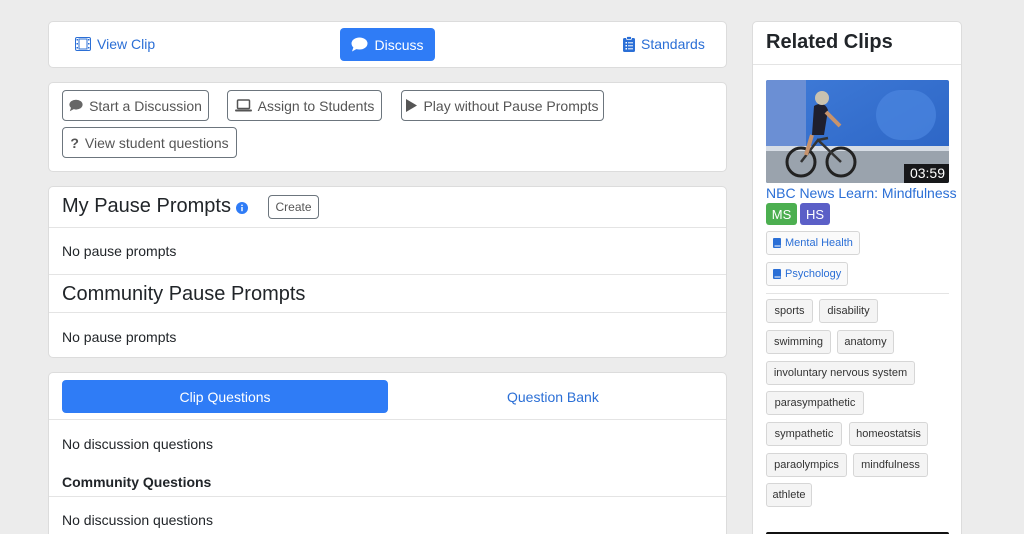 The height and width of the screenshot is (534, 1024). I want to click on tag-chip: anatomy, so click(865, 342).